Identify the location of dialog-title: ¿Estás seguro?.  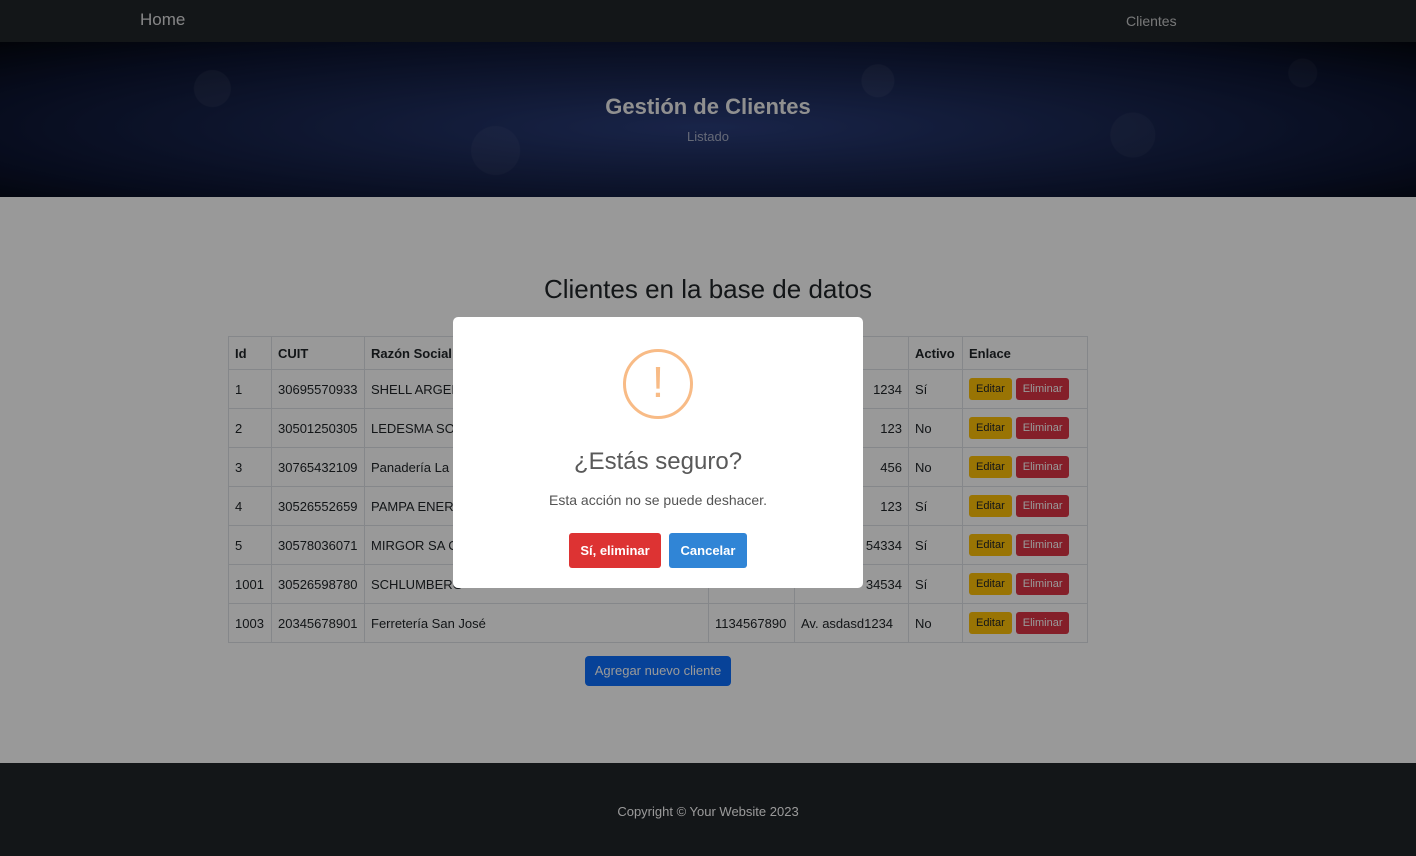
(658, 461).